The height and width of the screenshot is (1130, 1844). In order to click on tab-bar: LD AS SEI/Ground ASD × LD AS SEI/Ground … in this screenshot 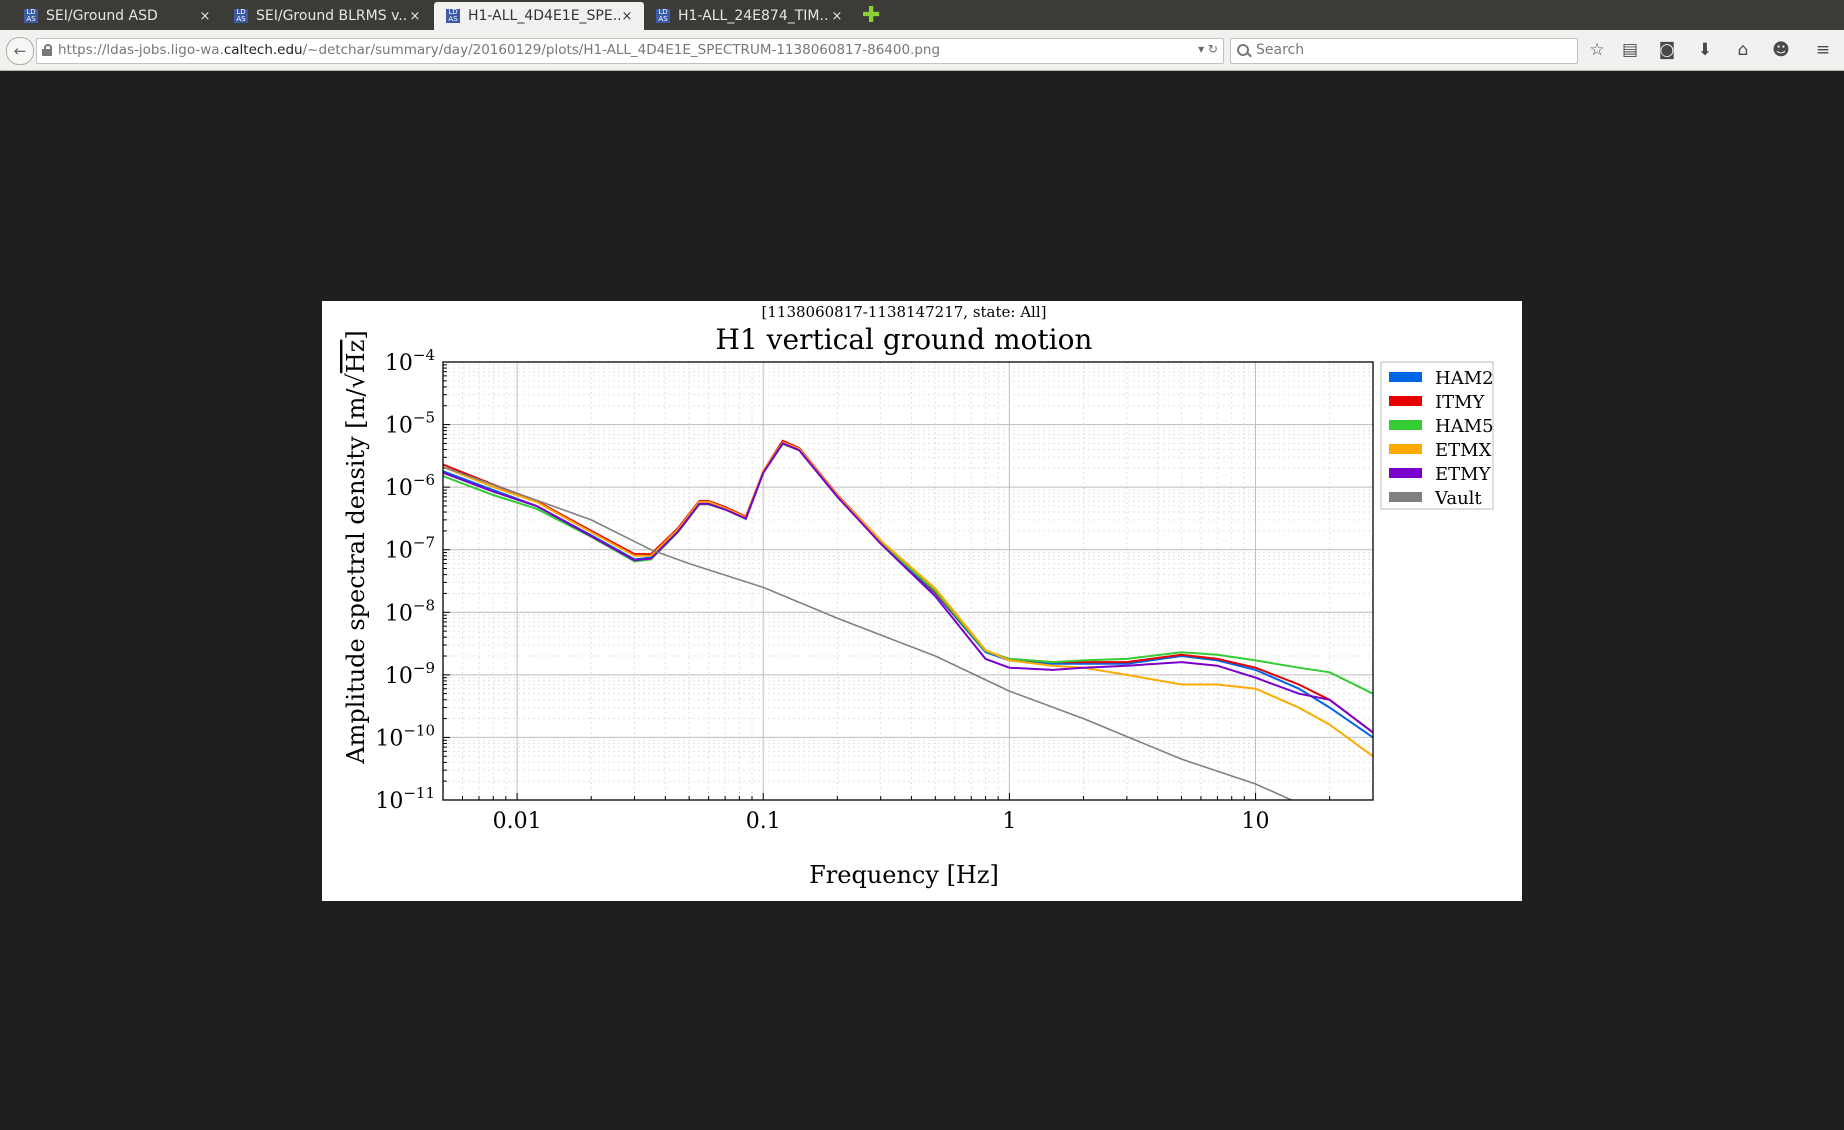, I will do `click(922, 15)`.